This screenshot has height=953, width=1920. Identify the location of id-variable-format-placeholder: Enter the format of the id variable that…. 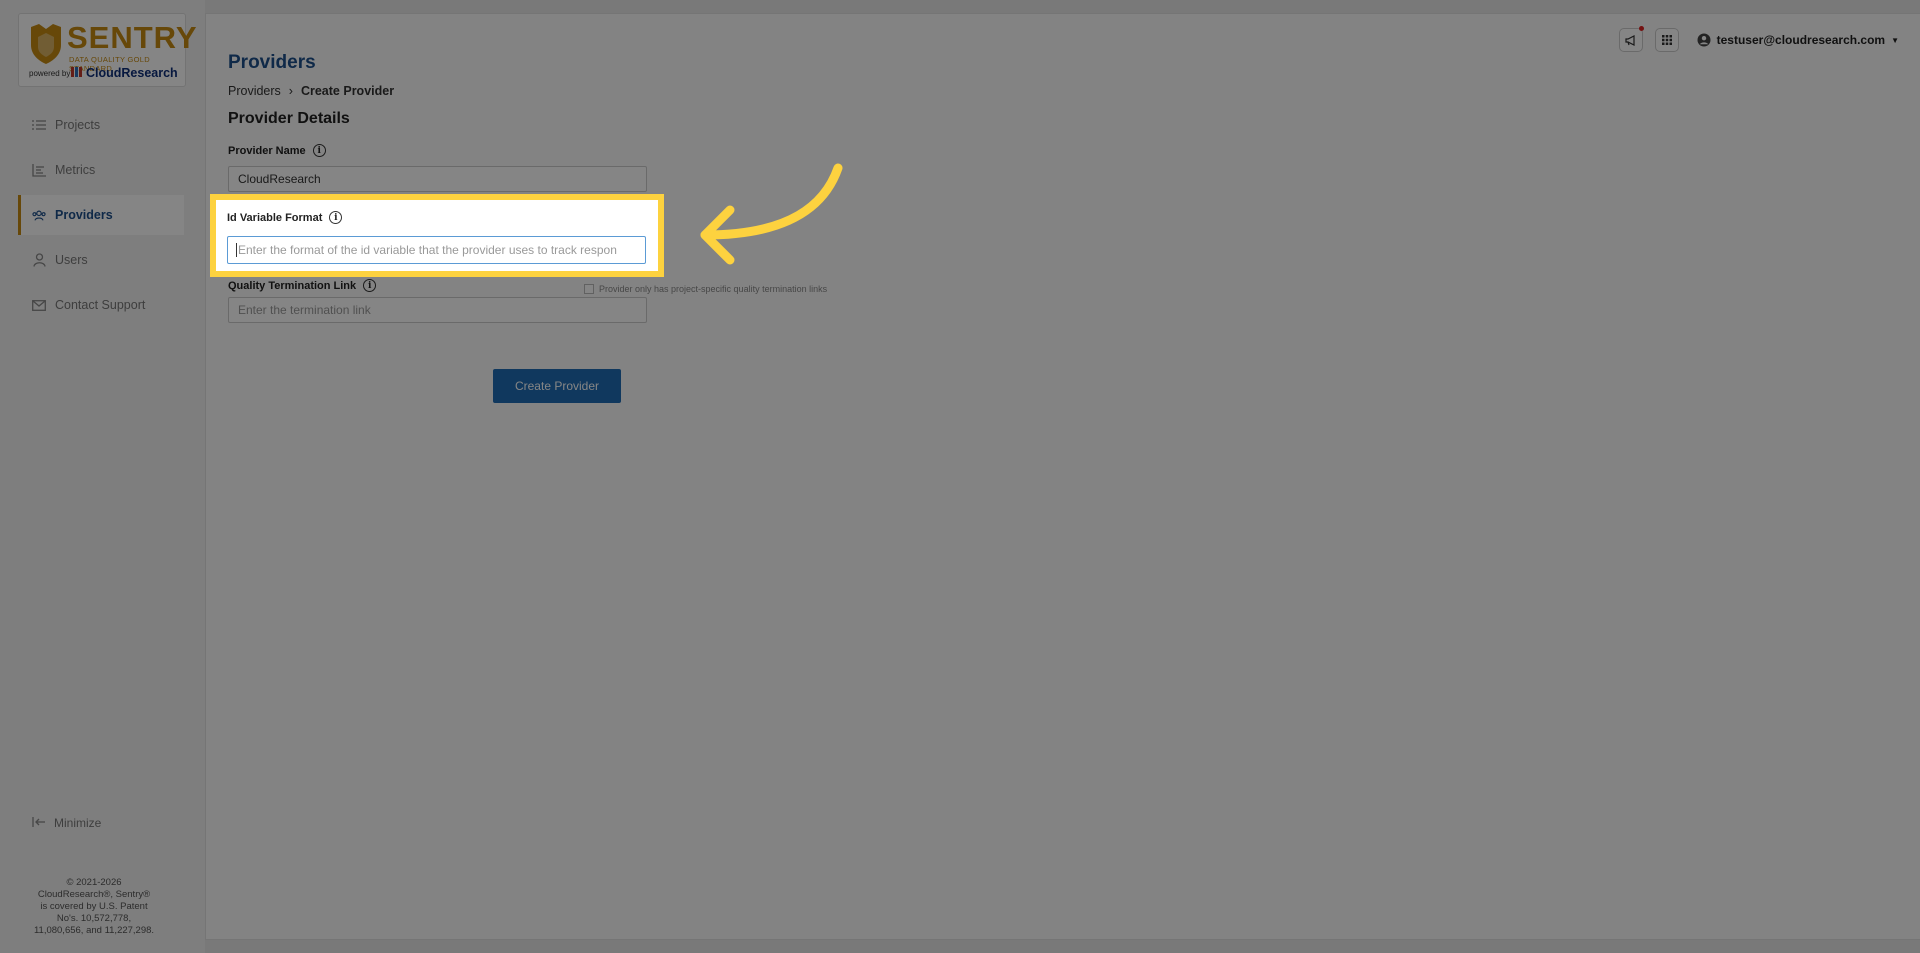
(427, 250).